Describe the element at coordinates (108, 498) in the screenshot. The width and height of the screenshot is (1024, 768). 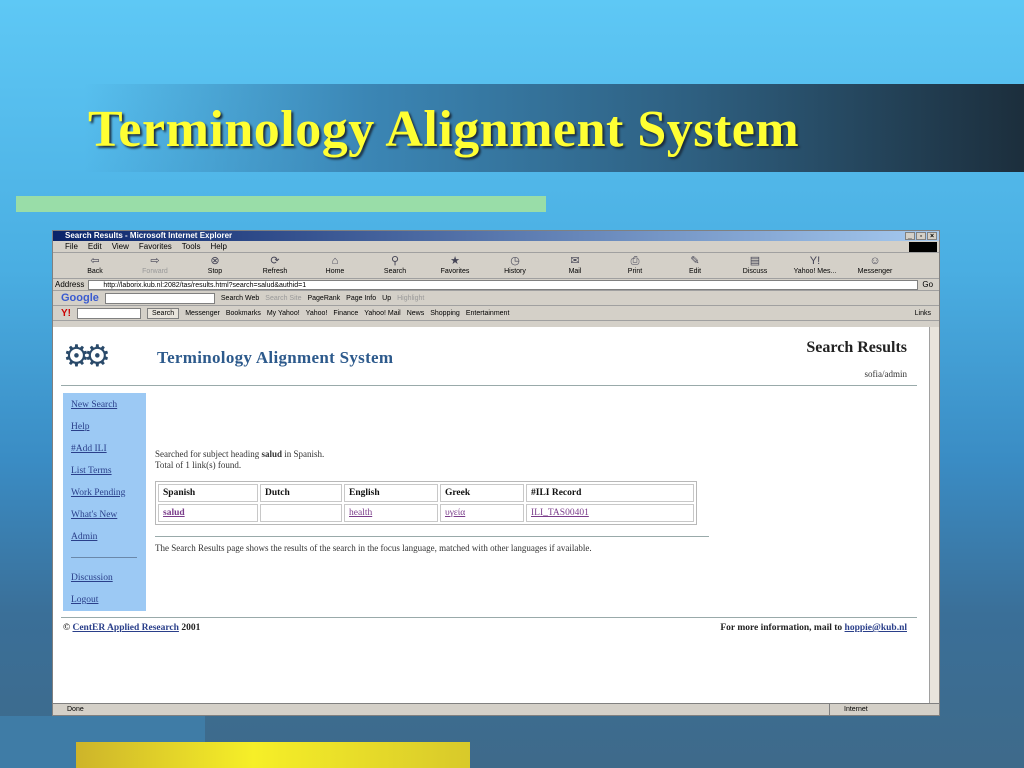
I see `nav-work-pending: Work Pending` at that location.